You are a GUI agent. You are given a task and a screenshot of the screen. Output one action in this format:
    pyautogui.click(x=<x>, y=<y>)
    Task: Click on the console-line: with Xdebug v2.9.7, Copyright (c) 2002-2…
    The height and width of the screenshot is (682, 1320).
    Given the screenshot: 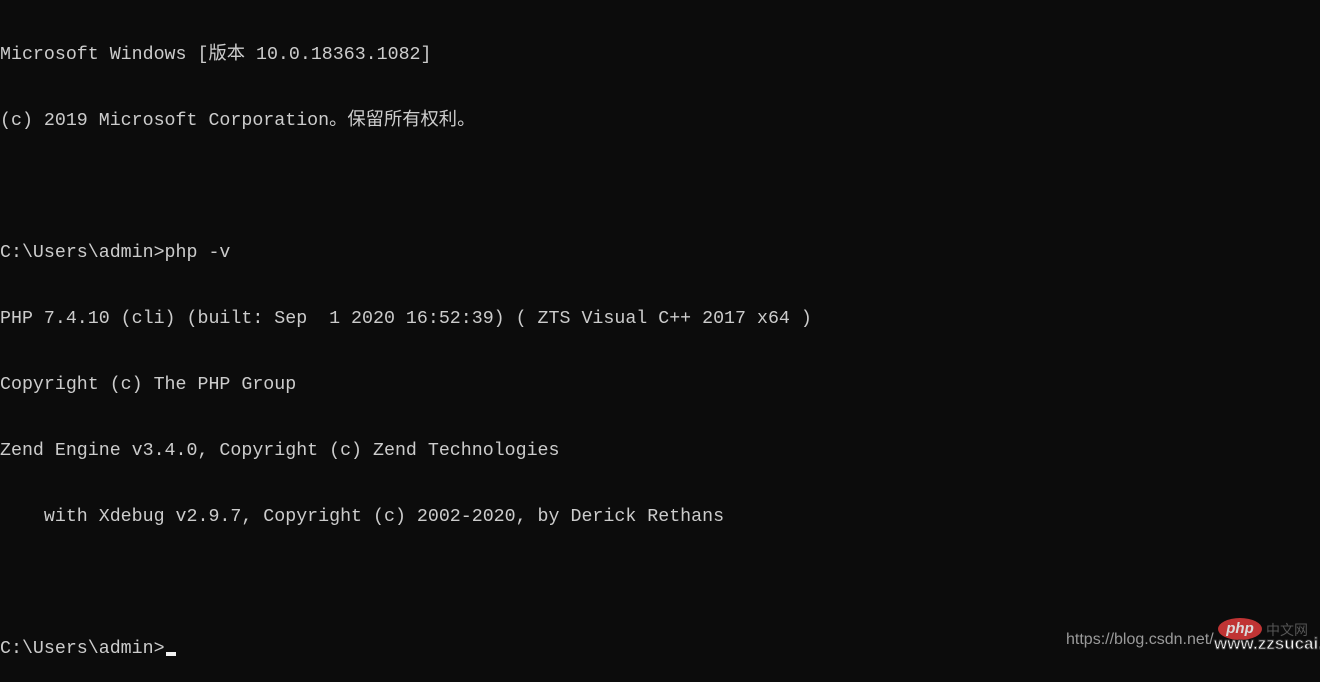 What is the action you would take?
    pyautogui.click(x=362, y=517)
    